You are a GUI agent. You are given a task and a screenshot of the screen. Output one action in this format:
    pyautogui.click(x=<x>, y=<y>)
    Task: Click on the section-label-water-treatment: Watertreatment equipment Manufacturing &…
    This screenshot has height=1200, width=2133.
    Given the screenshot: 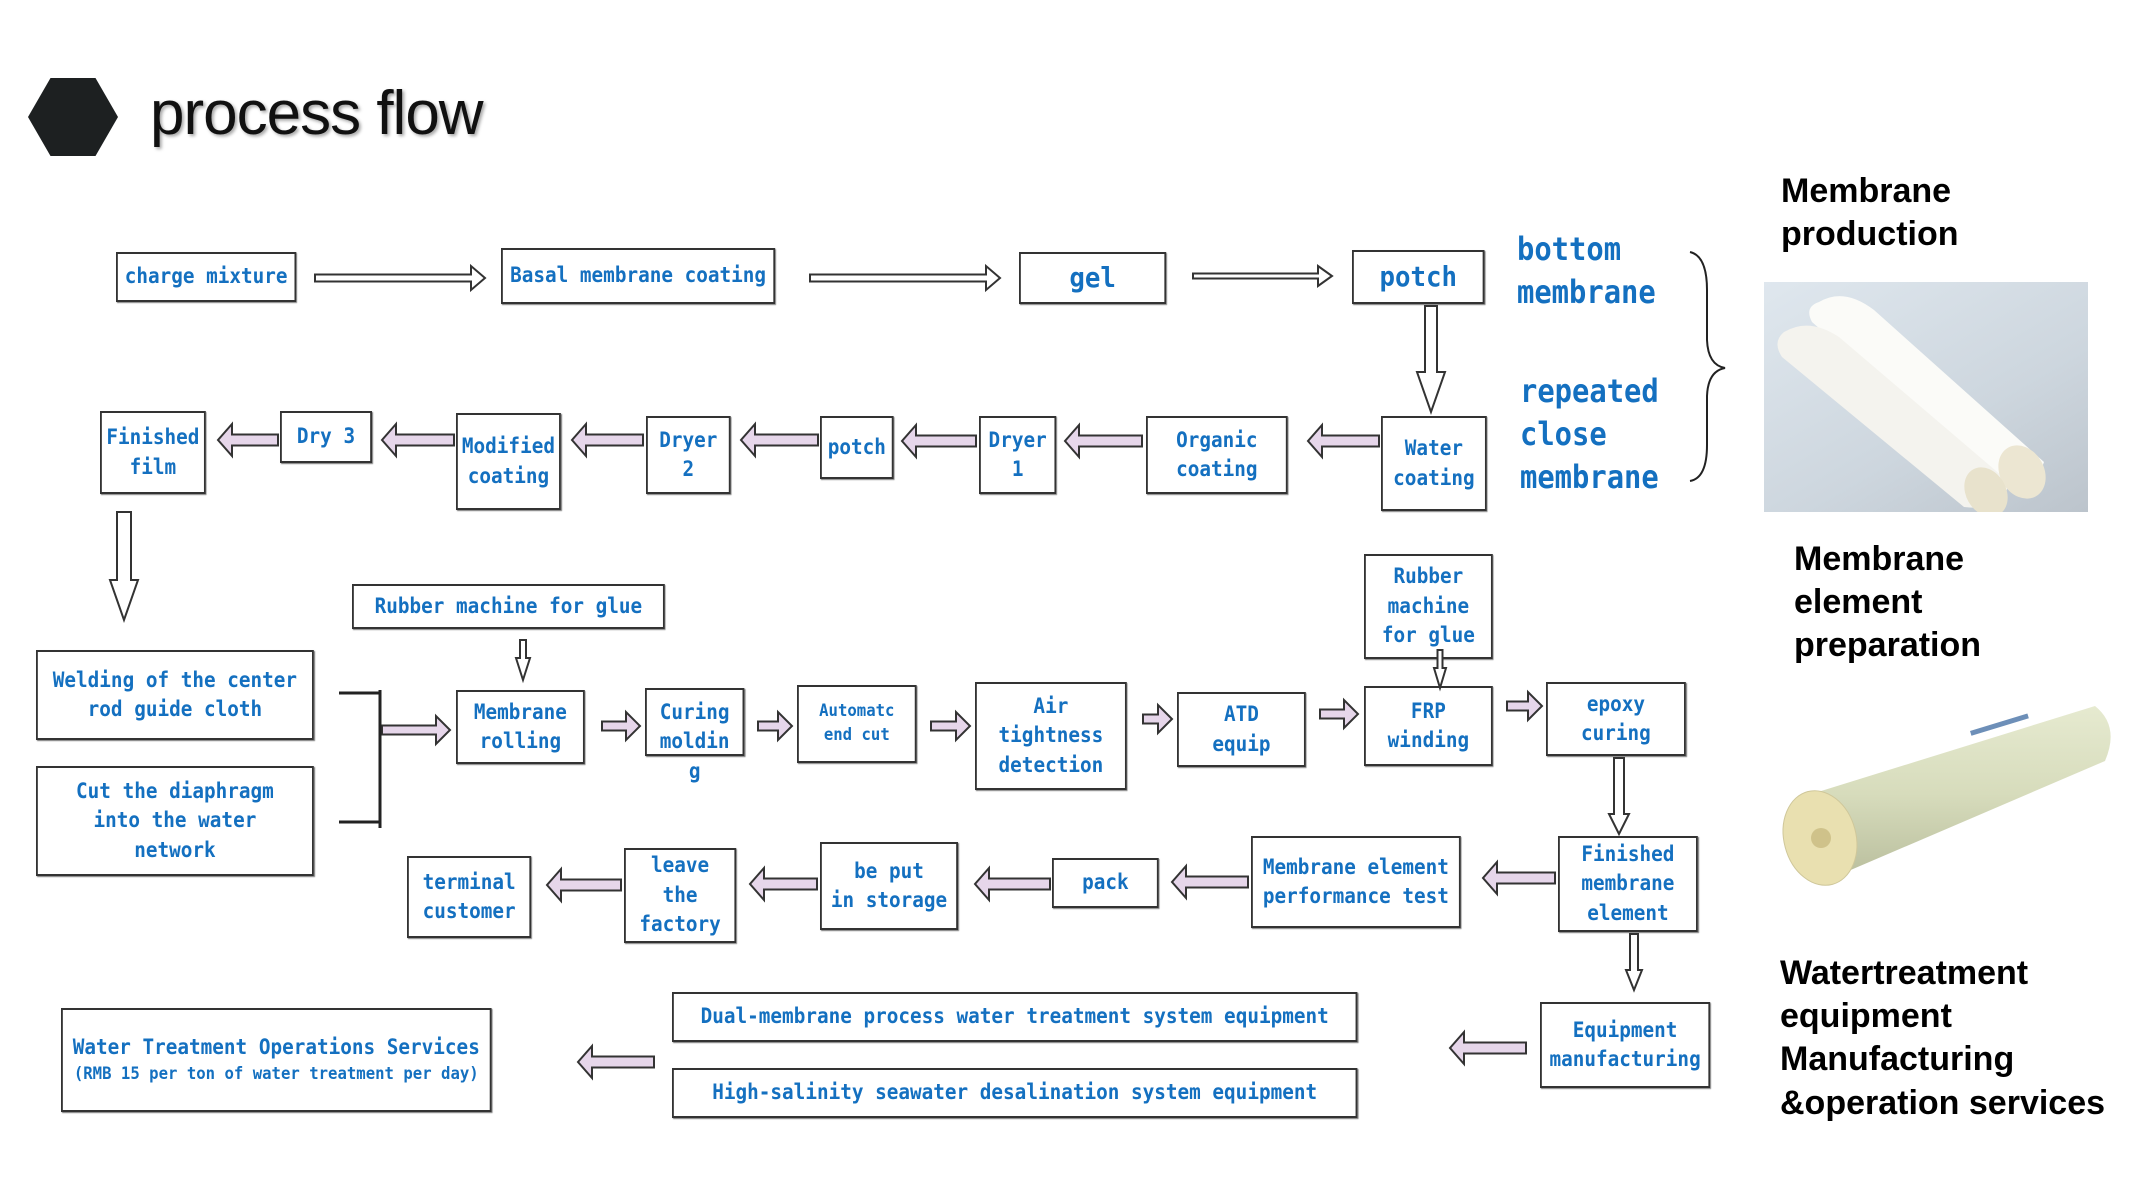 What is the action you would take?
    pyautogui.click(x=1943, y=1038)
    